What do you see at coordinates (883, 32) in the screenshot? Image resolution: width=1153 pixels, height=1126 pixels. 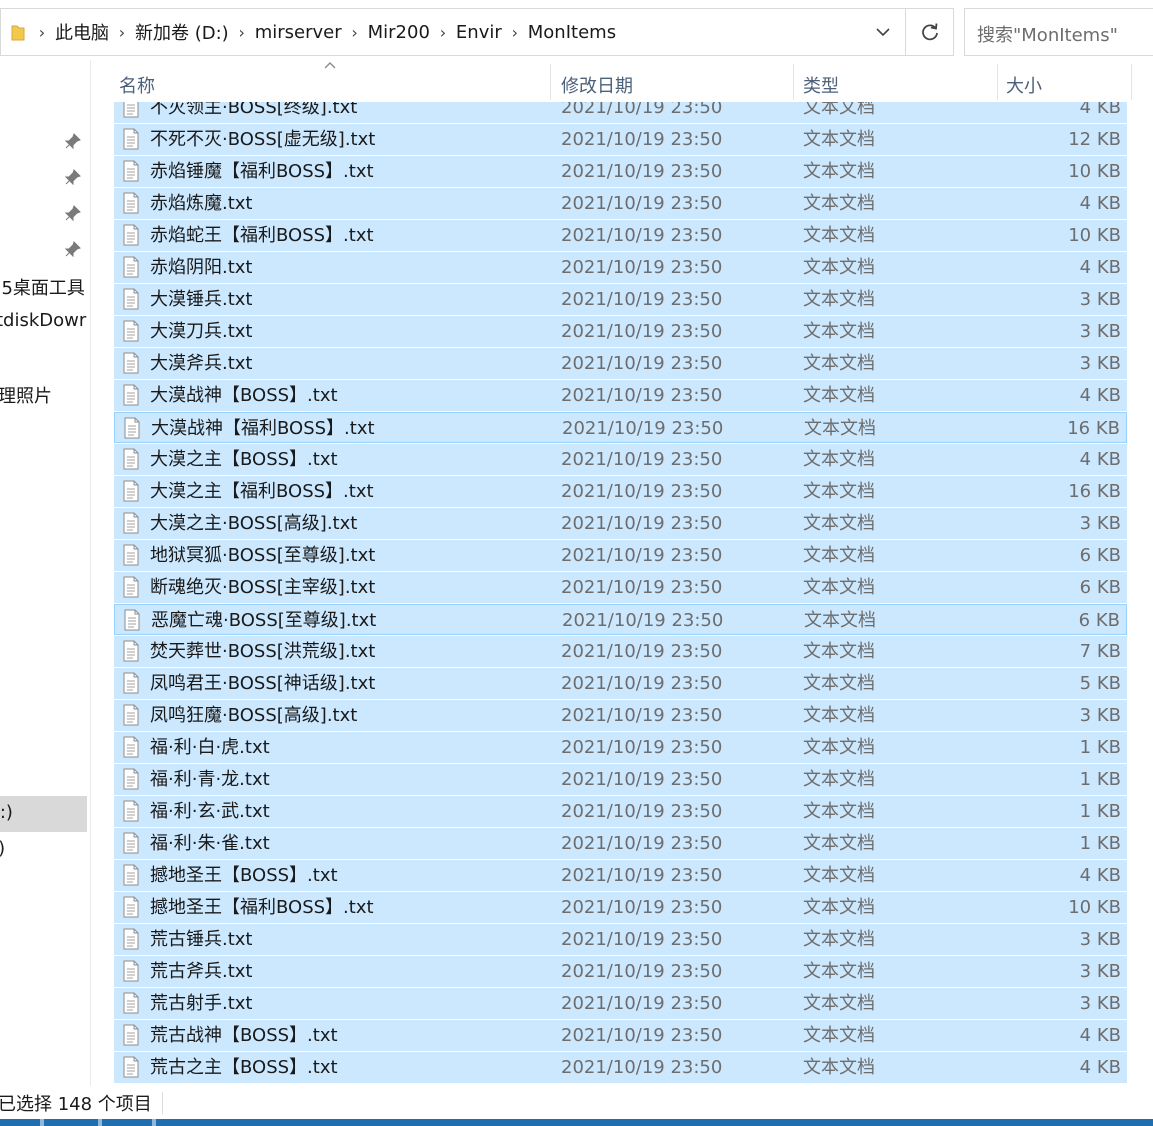 I see `address-history-dropdown` at bounding box center [883, 32].